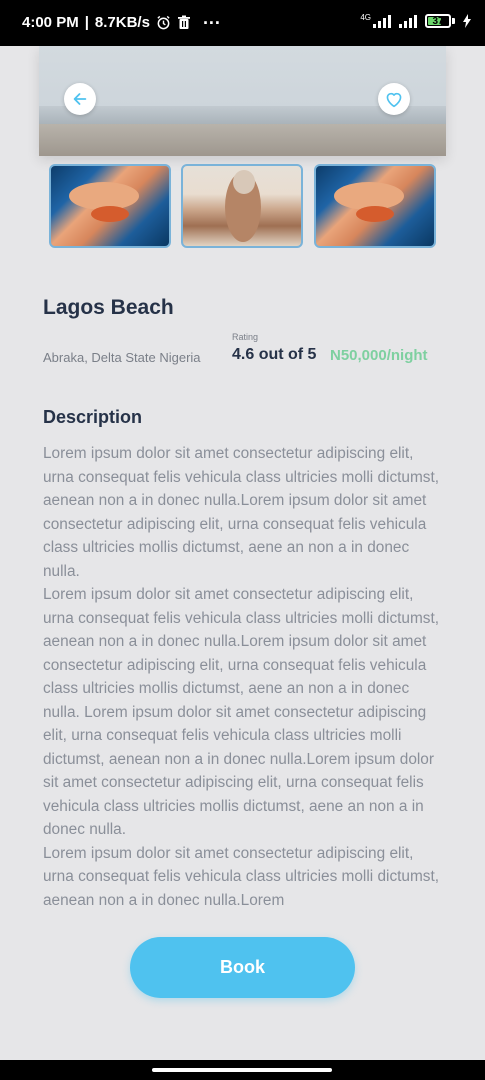 Image resolution: width=485 pixels, height=1080 pixels. I want to click on book-button: Book, so click(242, 967).